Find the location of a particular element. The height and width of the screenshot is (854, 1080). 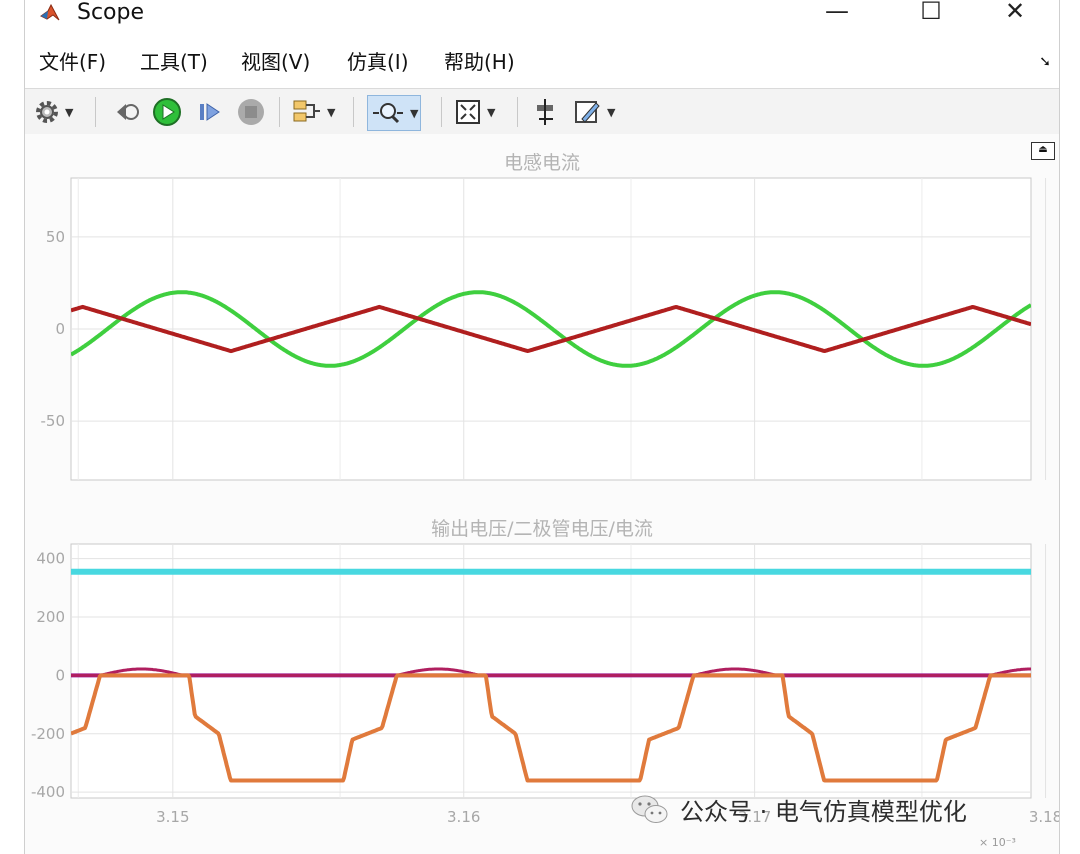

x-tick-label: 3.18 is located at coordinates (1044, 817).